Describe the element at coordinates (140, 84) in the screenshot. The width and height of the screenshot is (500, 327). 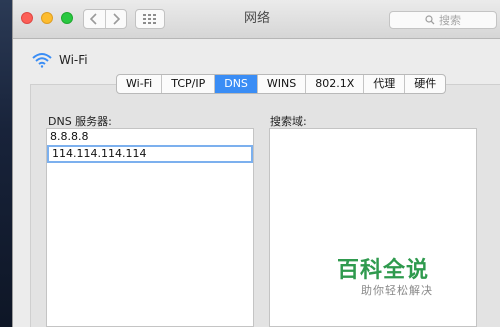
I see `tab-wifi: Wi-Fi` at that location.